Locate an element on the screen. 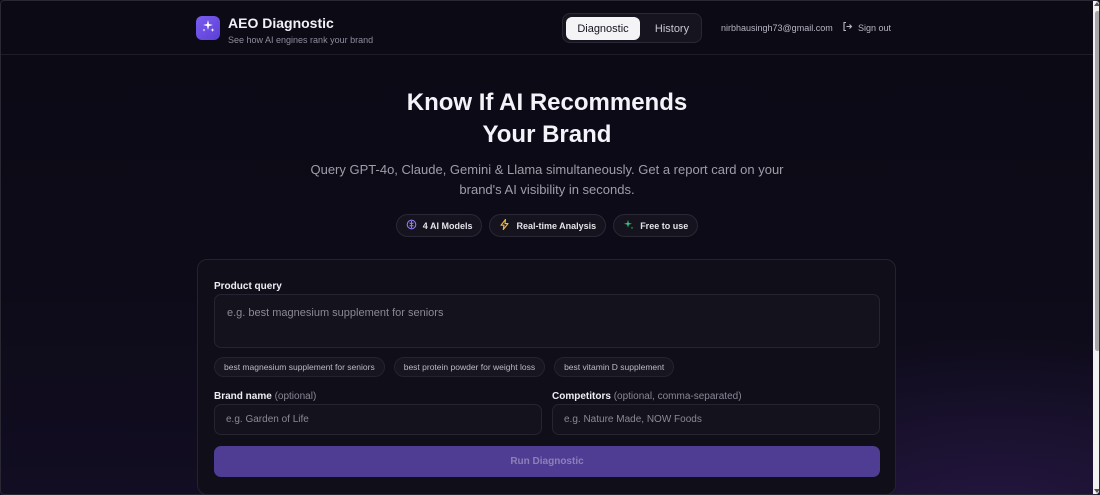 Image resolution: width=1100 pixels, height=495 pixels. signout-icon is located at coordinates (847, 27).